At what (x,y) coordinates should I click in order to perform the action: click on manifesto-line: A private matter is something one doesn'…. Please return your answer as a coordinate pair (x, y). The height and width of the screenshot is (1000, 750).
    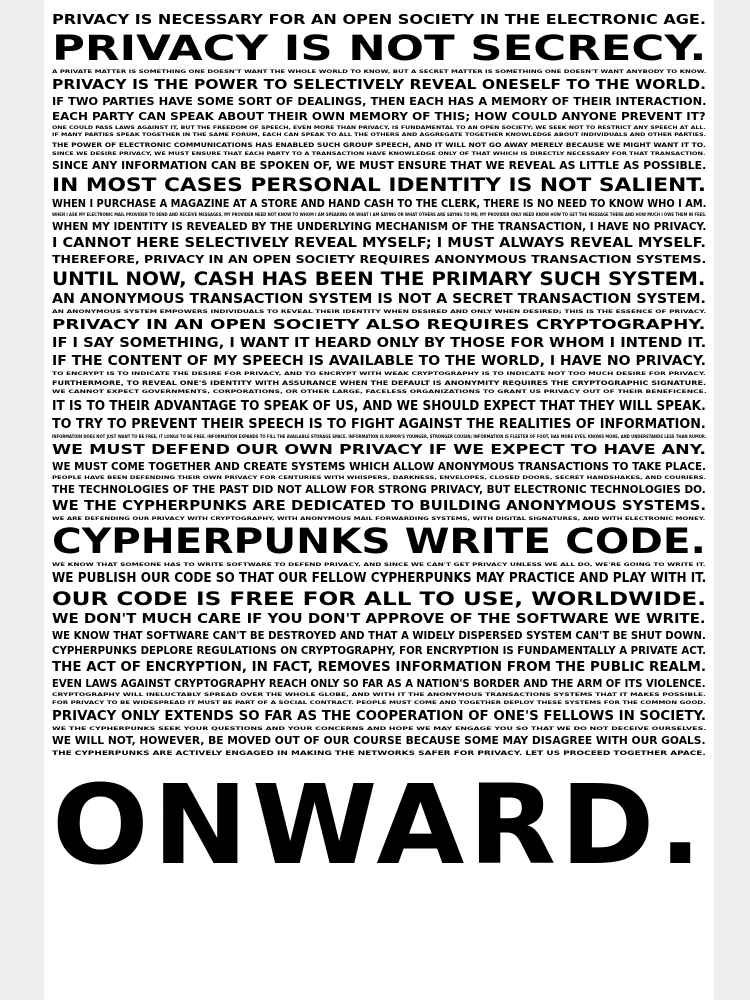
    Looking at the image, I should click on (379, 72).